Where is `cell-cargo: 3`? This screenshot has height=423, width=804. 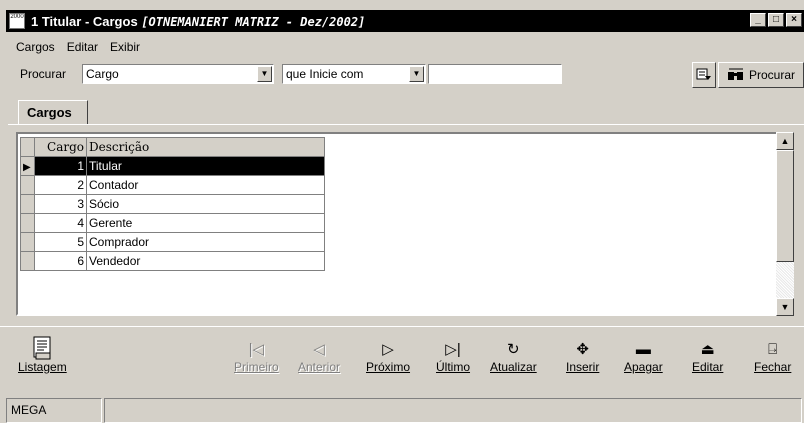 cell-cargo: 3 is located at coordinates (60, 204).